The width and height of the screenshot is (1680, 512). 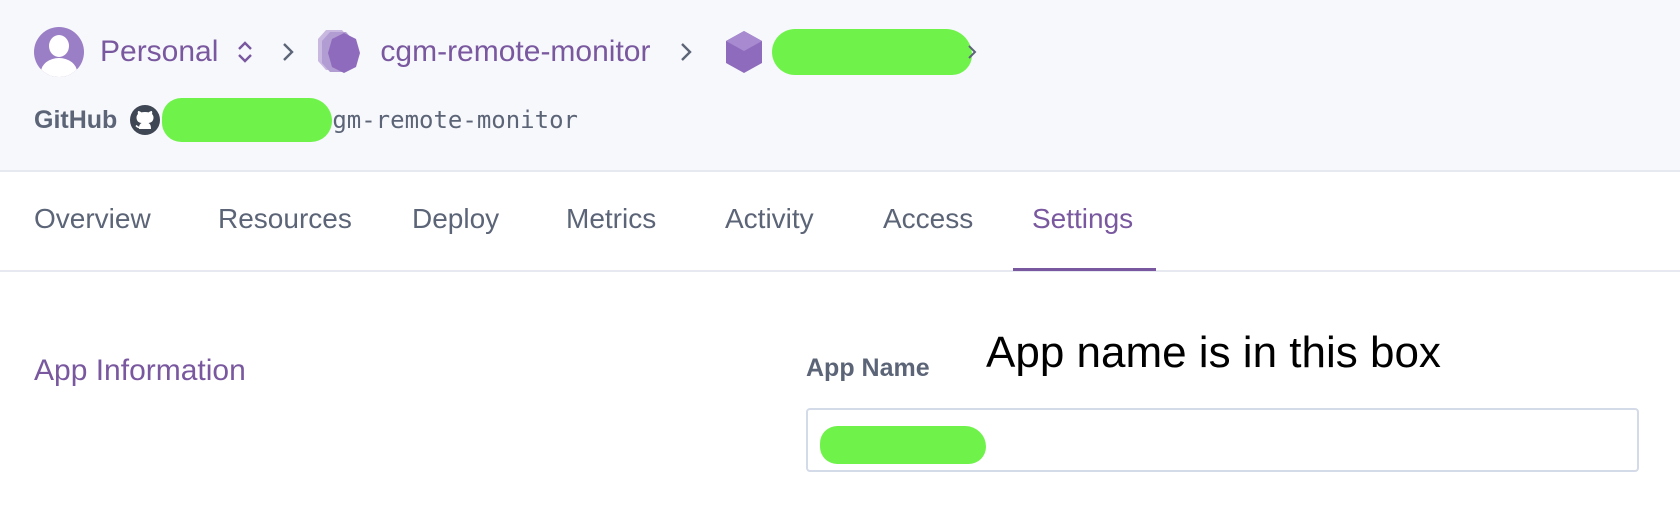 What do you see at coordinates (1084, 269) in the screenshot?
I see `active-tab-indicator` at bounding box center [1084, 269].